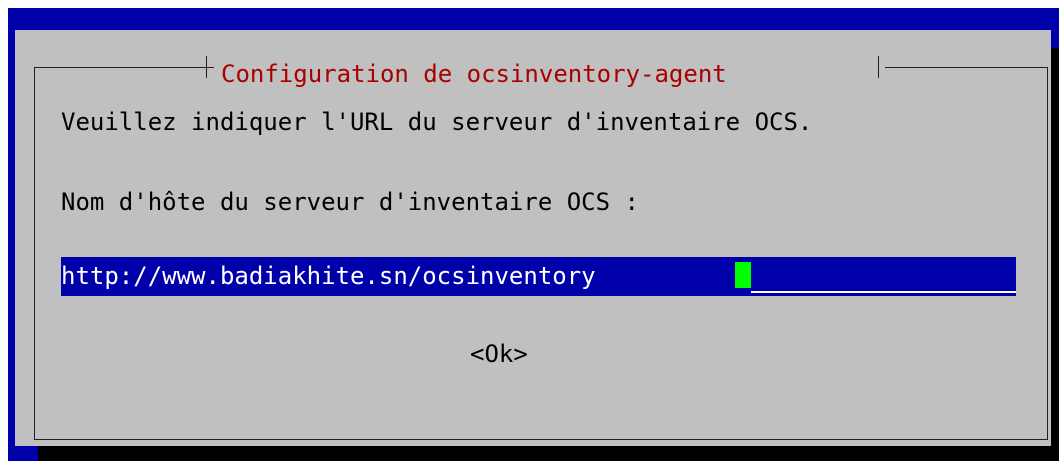 This screenshot has height=461, width=1059. Describe the element at coordinates (743, 275) in the screenshot. I see `text-cursor` at that location.